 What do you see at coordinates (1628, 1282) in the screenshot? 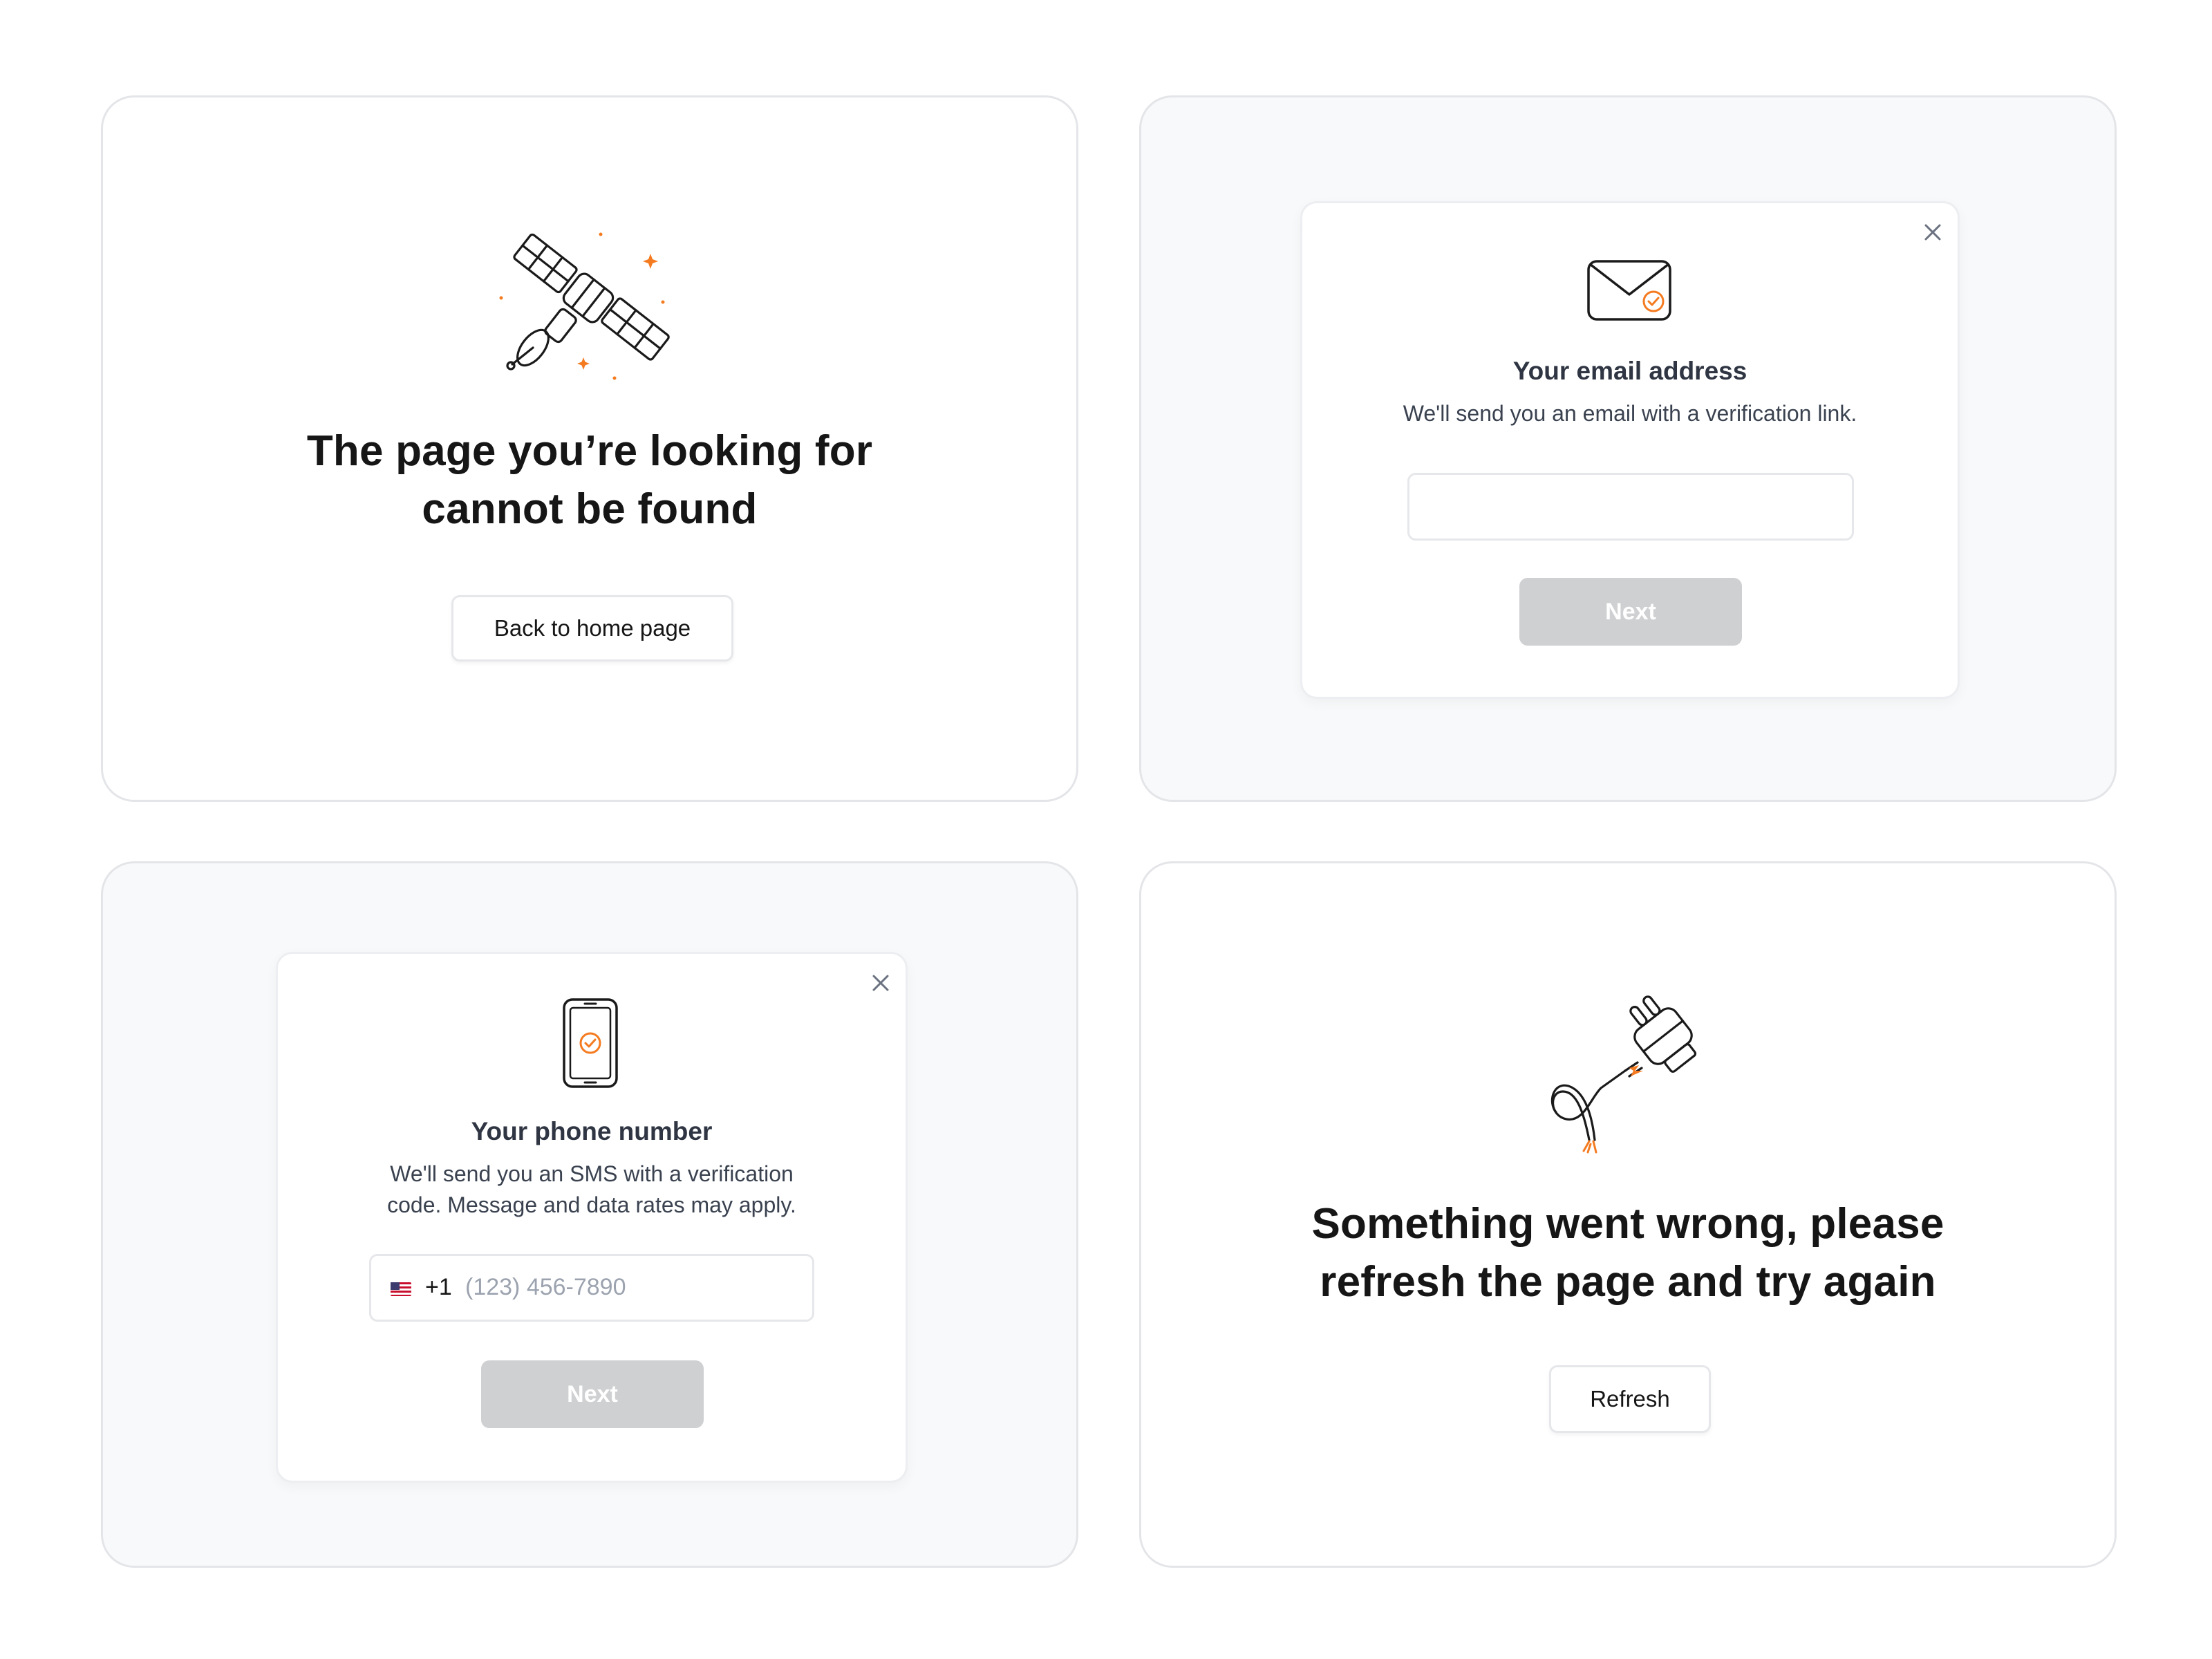
I see `error-title-line-2: refresh the page and try again` at bounding box center [1628, 1282].